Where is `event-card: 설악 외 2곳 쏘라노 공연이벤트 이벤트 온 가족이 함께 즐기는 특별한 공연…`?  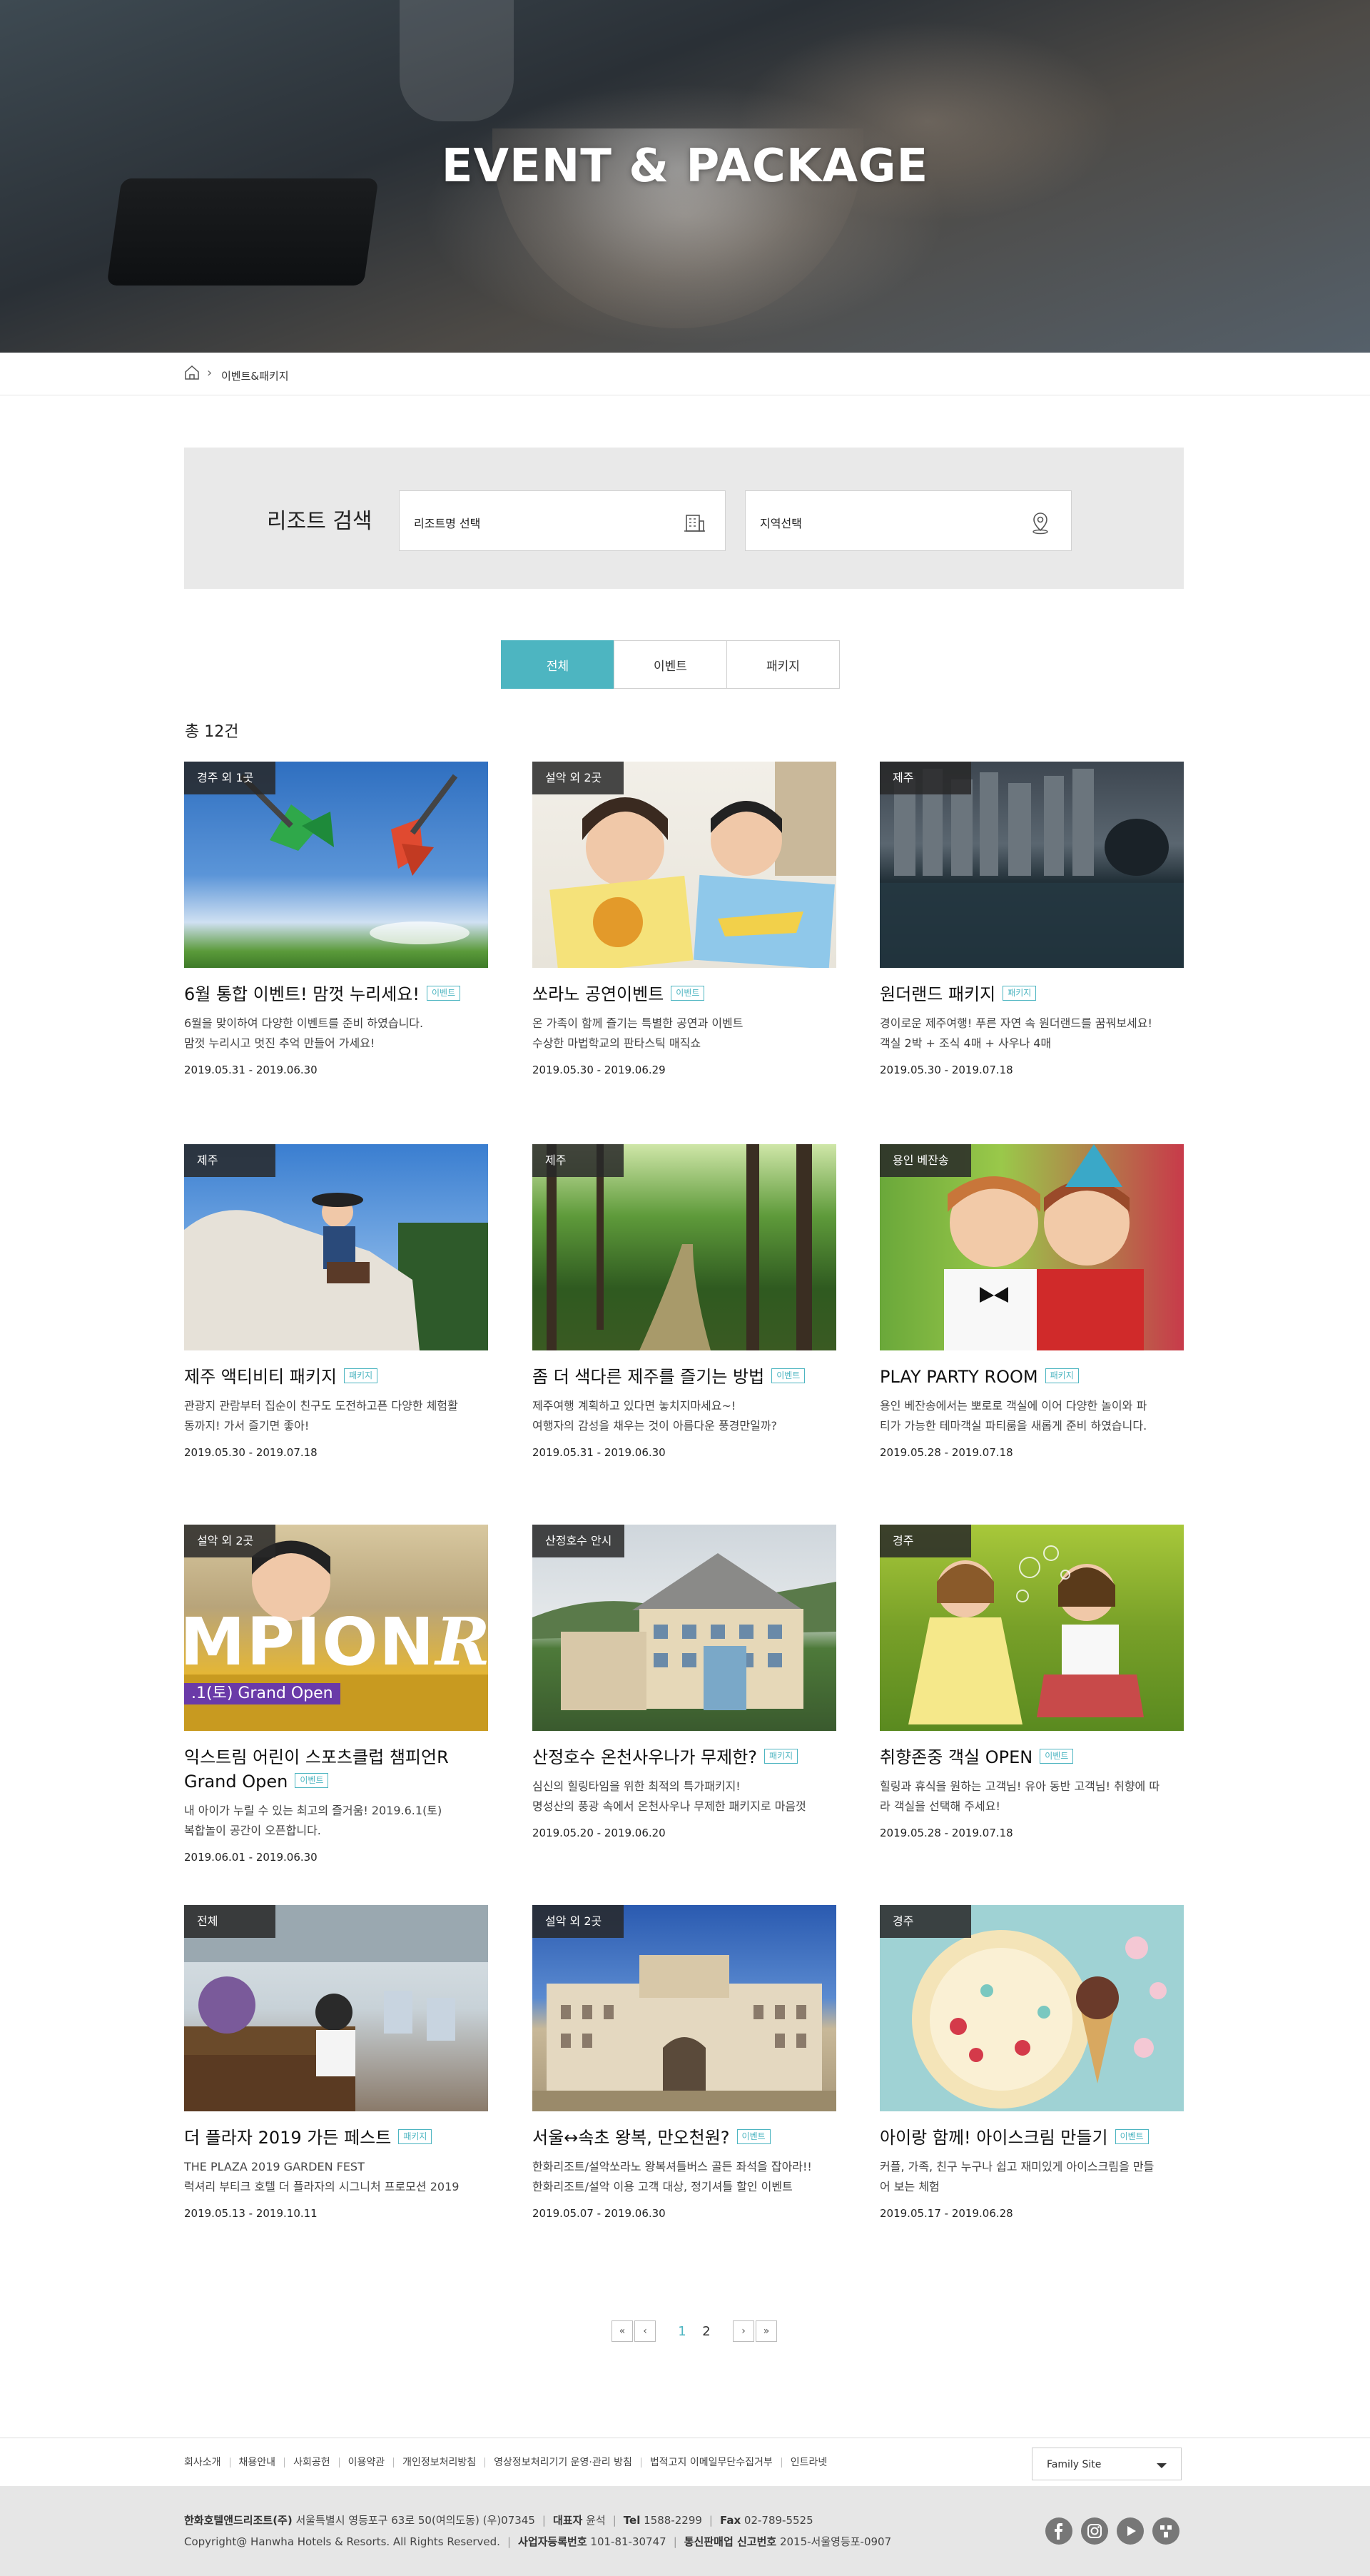
event-card: 설악 외 2곳 쏘라노 공연이벤트 이벤트 온 가족이 함께 즐기는 특별한 공연… is located at coordinates (684, 919).